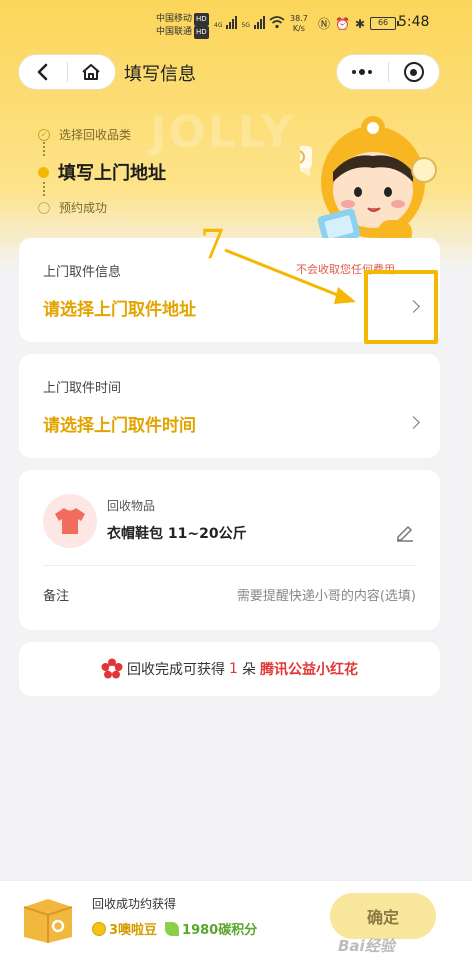 The image size is (472, 967). I want to click on tshirt-icon, so click(70, 521).